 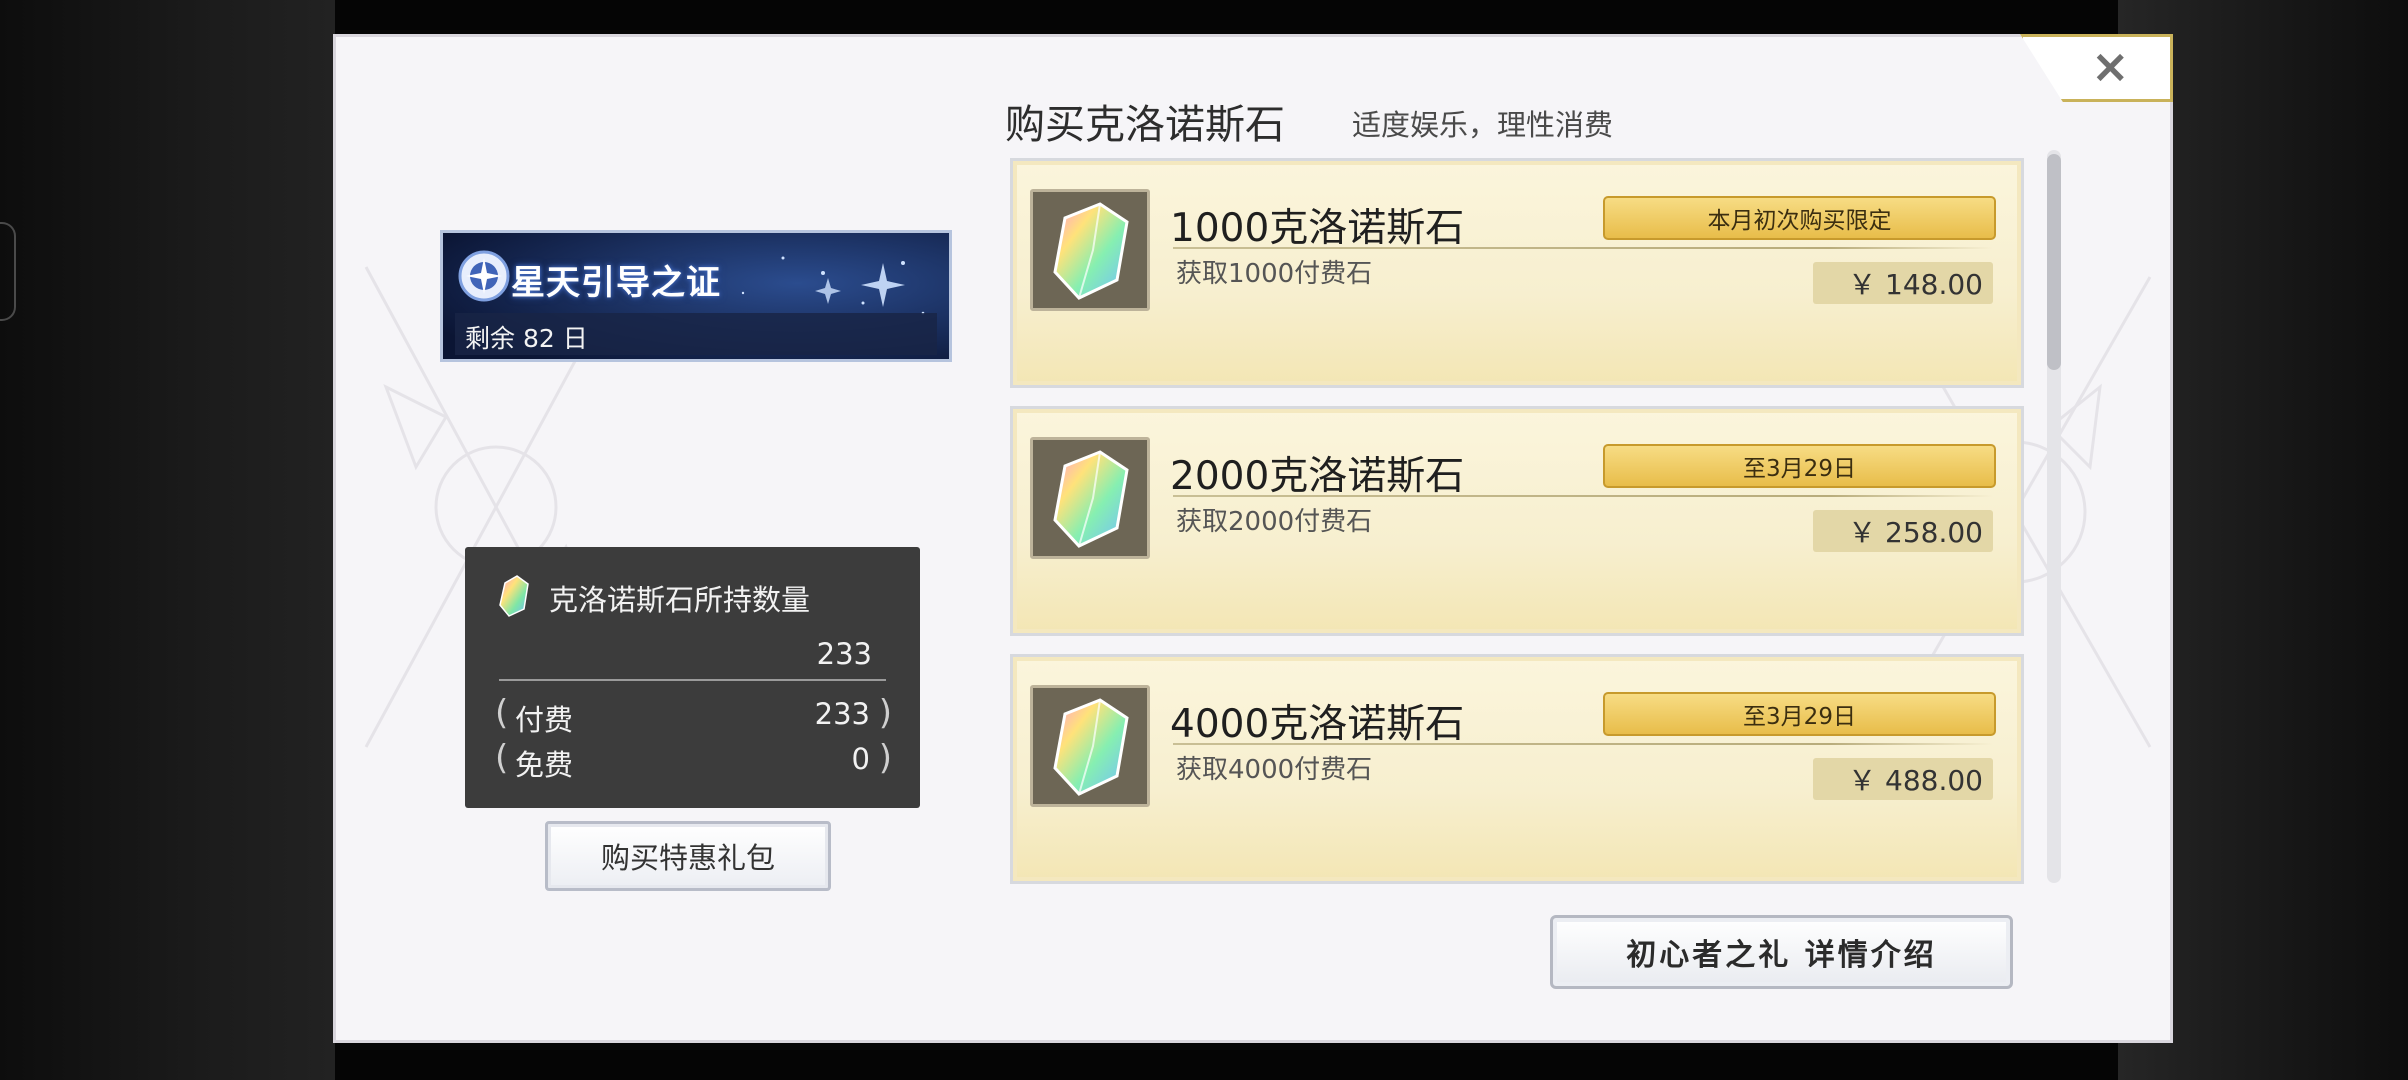 What do you see at coordinates (1799, 218) in the screenshot?
I see `limit-badge: 本月初次购买限定` at bounding box center [1799, 218].